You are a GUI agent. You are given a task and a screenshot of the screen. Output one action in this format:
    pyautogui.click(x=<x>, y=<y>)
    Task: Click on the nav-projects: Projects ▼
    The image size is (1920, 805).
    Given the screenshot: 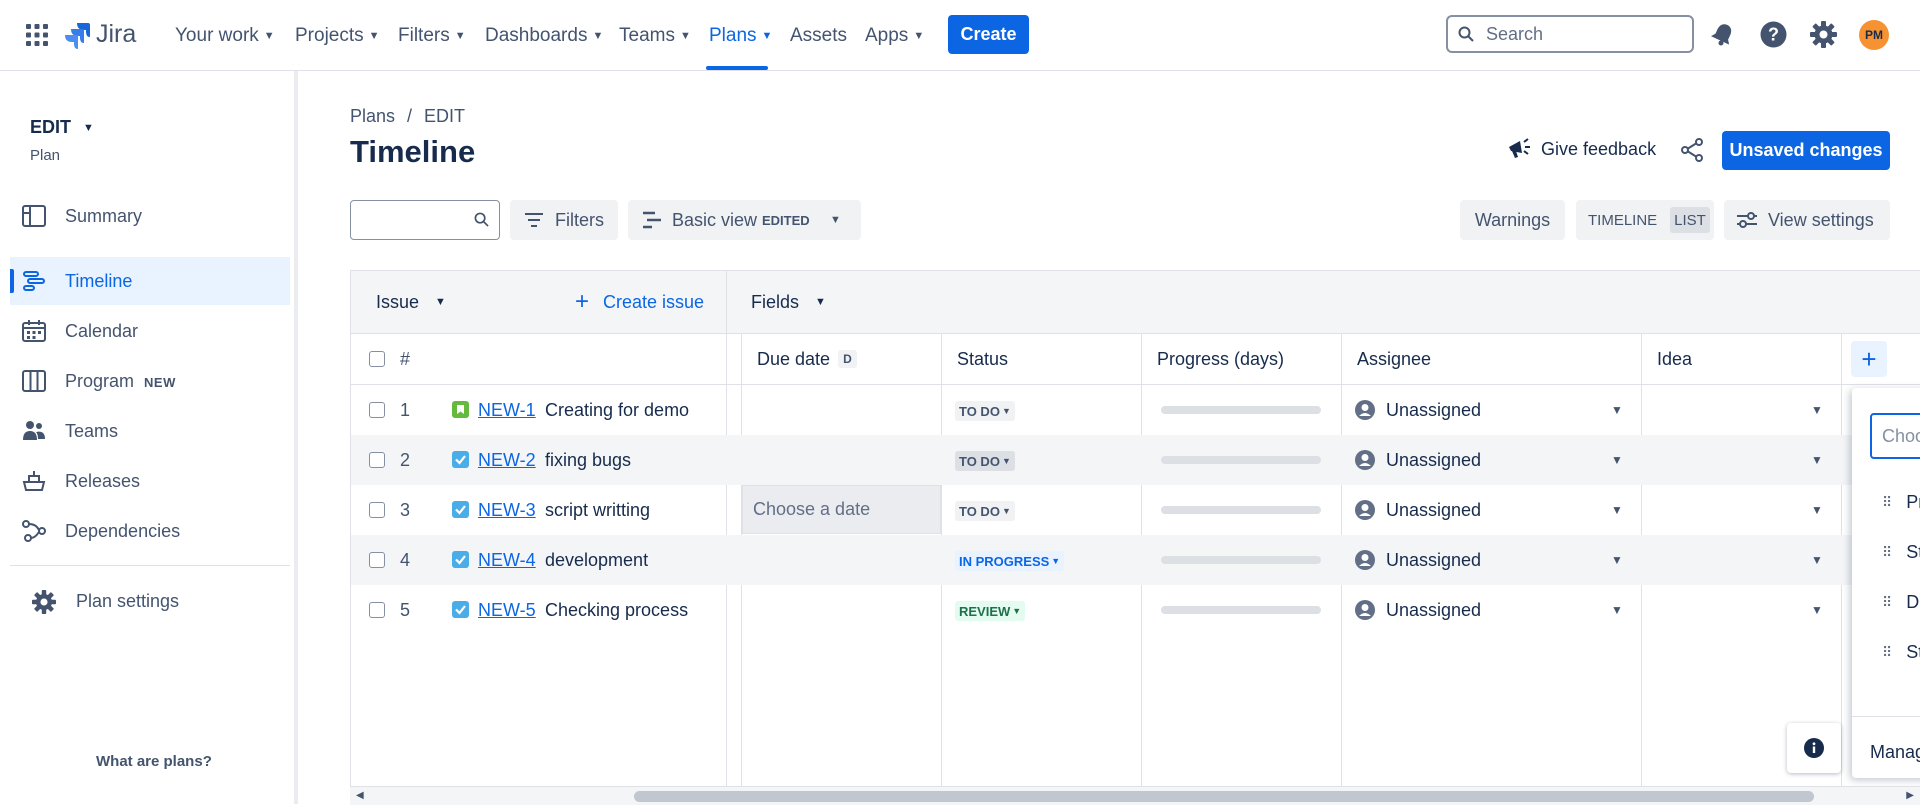 What is the action you would take?
    pyautogui.click(x=337, y=36)
    